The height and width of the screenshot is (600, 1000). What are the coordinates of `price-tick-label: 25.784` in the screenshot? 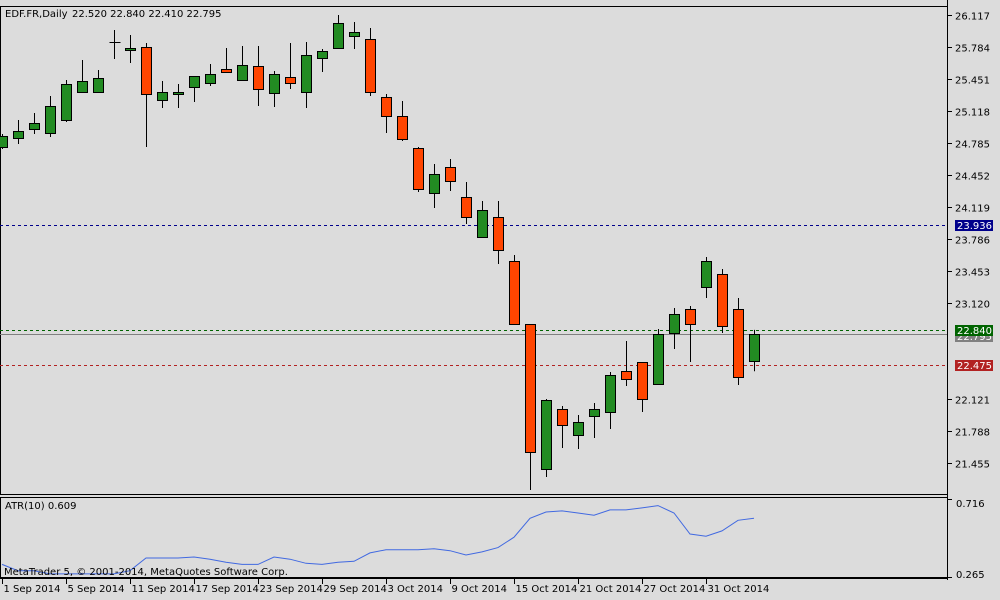 It's located at (972, 49).